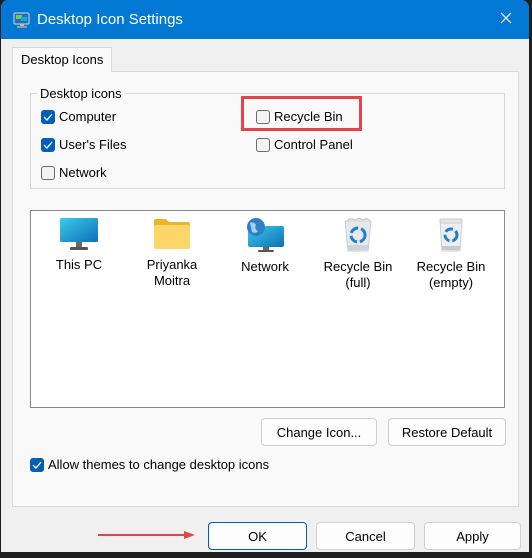 This screenshot has width=532, height=558. I want to click on checkbox-label: User's Files, so click(93, 144).